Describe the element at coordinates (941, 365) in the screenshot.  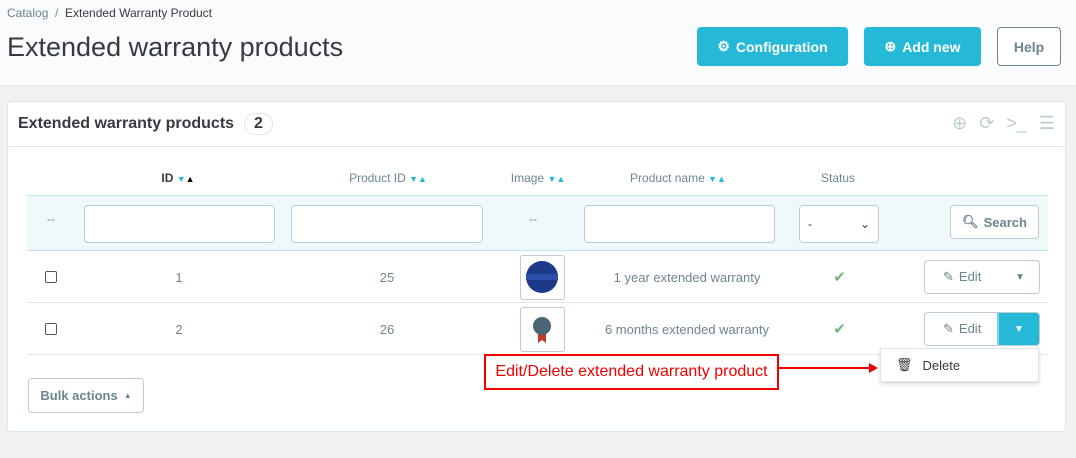
I see `delete-label: Delete` at that location.